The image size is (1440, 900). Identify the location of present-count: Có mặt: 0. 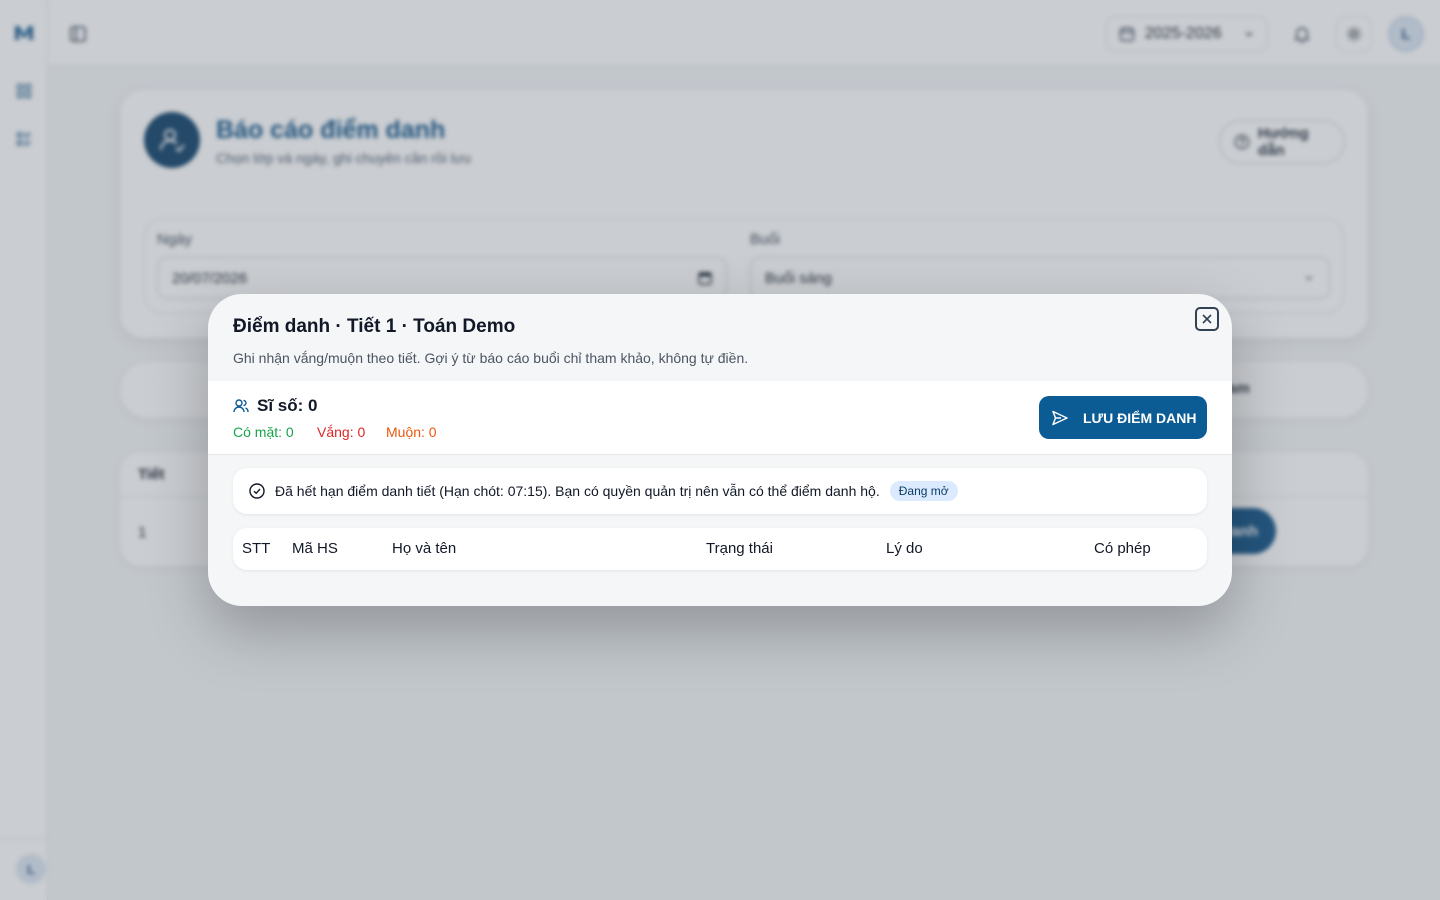
(263, 432).